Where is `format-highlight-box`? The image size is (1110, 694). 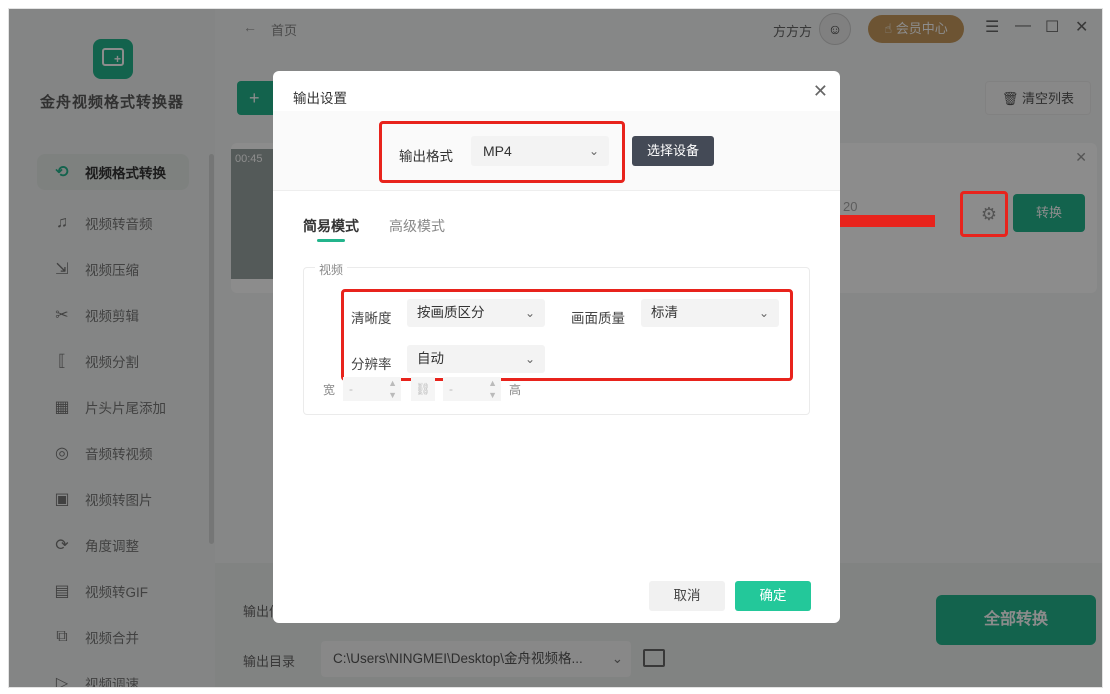 format-highlight-box is located at coordinates (502, 152).